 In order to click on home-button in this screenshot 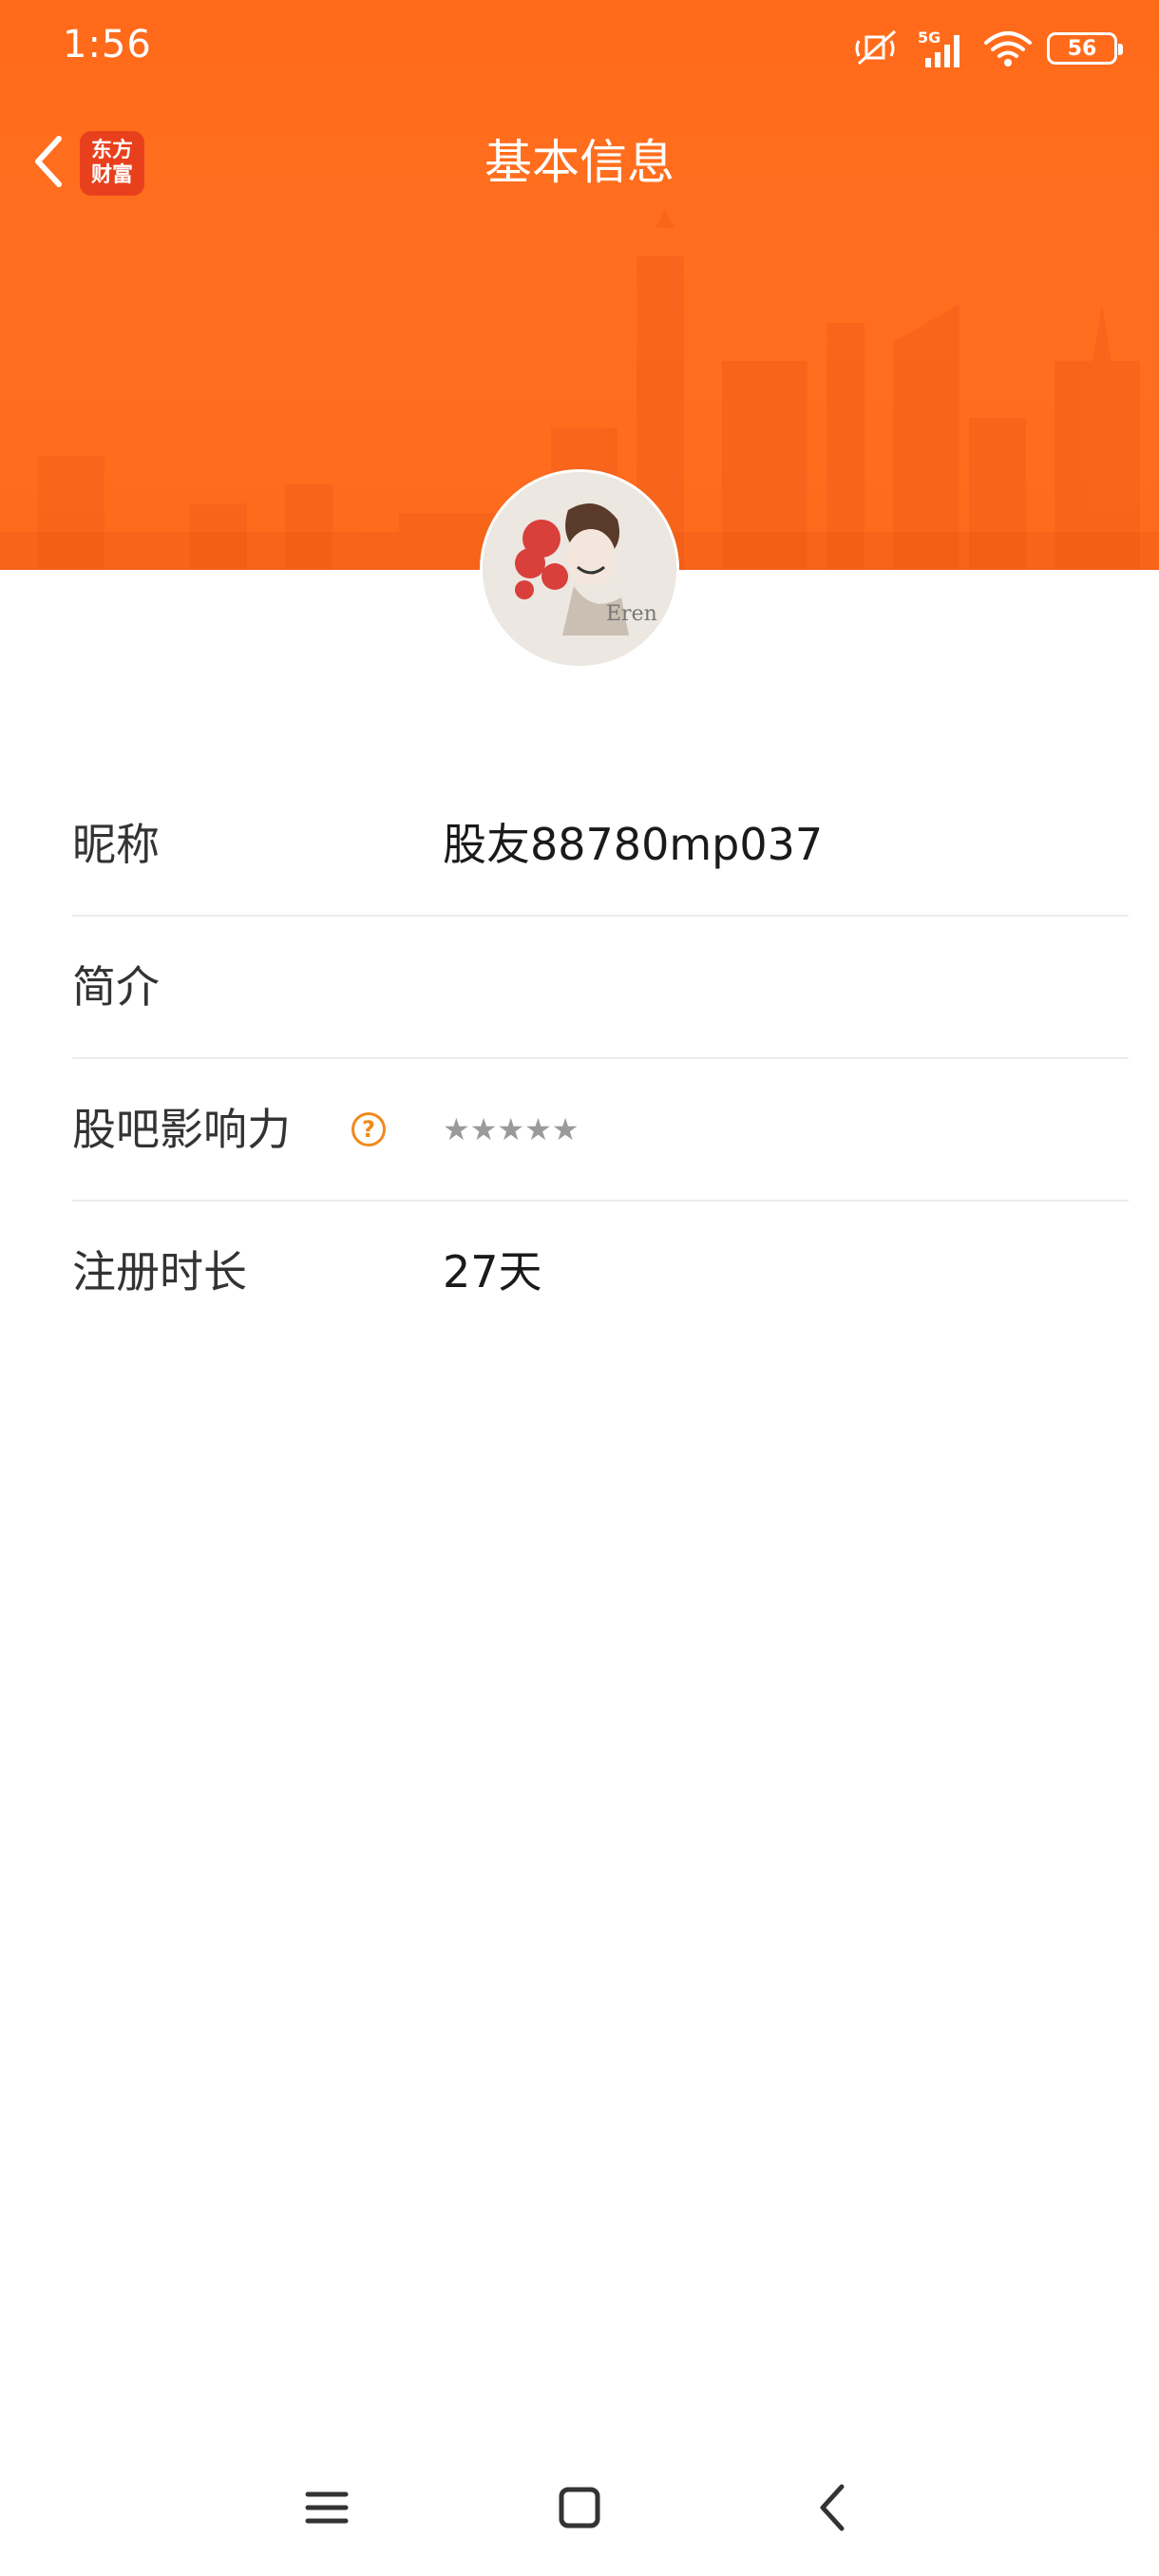, I will do `click(580, 2508)`.